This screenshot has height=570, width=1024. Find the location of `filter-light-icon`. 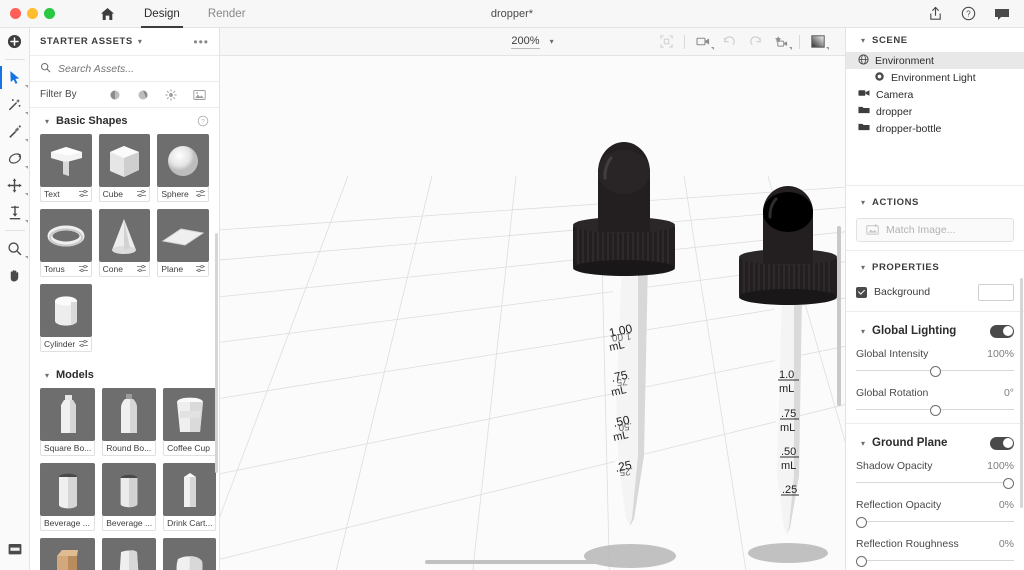

filter-light-icon is located at coordinates (171, 94).